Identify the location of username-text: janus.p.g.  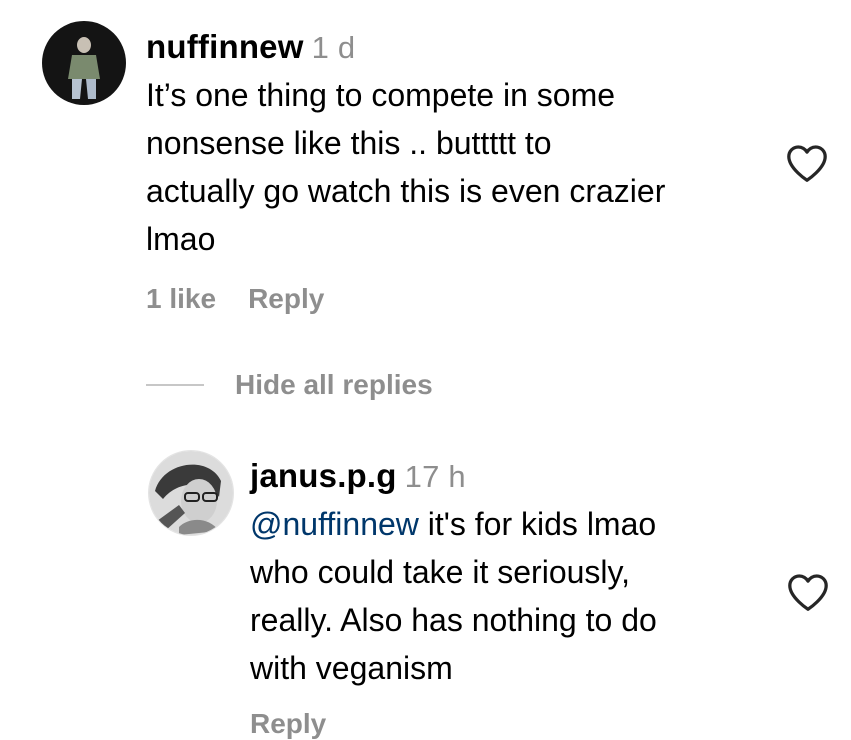
(323, 475).